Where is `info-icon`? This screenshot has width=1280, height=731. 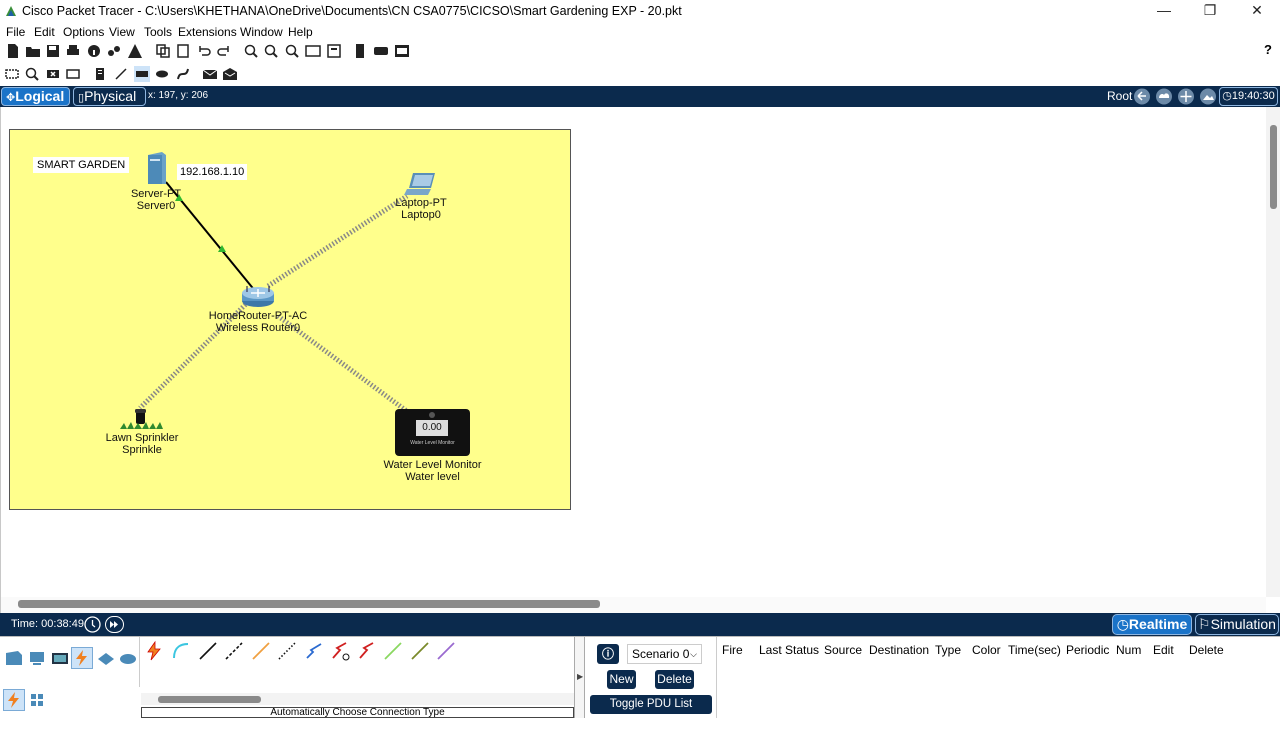 info-icon is located at coordinates (94, 51).